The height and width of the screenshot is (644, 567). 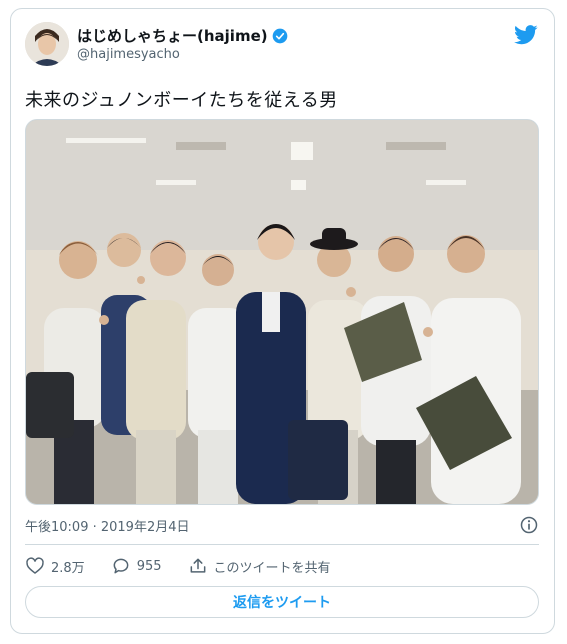 What do you see at coordinates (121, 566) in the screenshot?
I see `reply-bubble-icon` at bounding box center [121, 566].